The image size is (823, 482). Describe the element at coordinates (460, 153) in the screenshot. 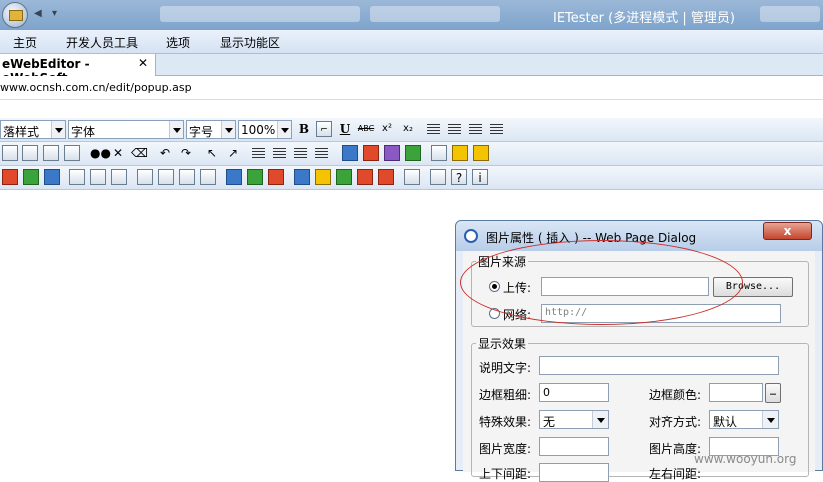

I see `marquee-icon` at that location.